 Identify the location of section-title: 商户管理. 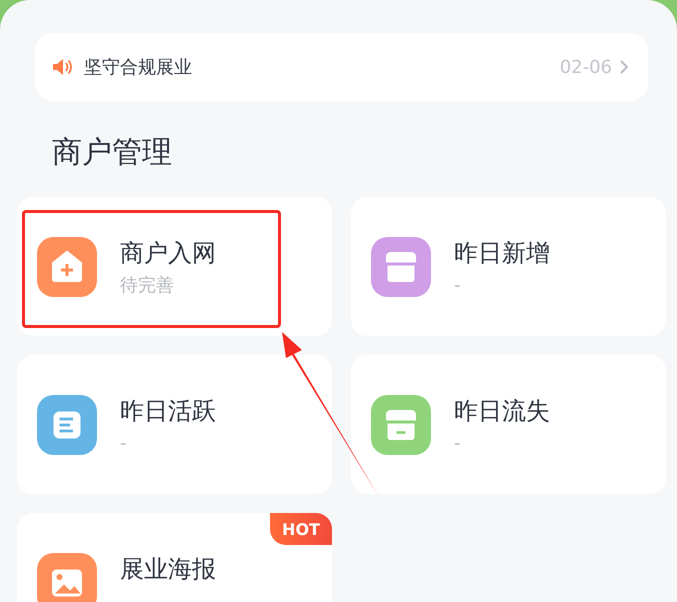
(112, 153).